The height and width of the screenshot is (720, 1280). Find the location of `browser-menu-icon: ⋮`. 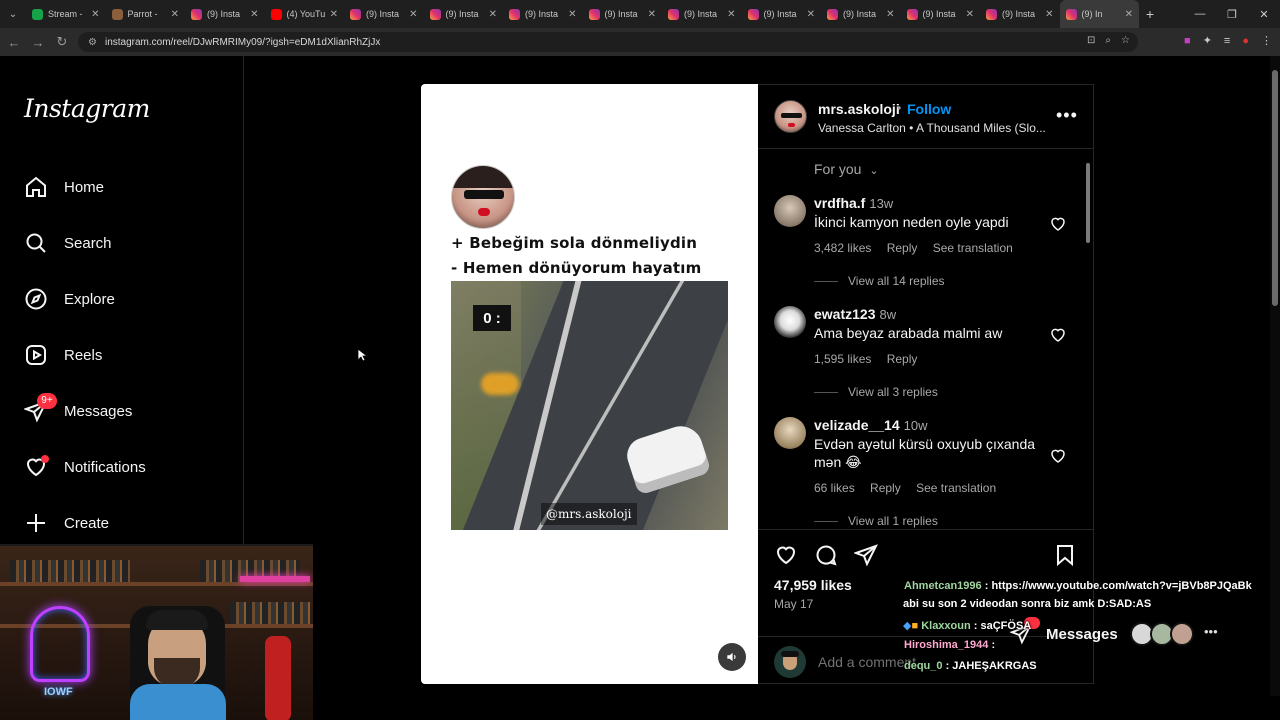

browser-menu-icon: ⋮ is located at coordinates (1266, 40).